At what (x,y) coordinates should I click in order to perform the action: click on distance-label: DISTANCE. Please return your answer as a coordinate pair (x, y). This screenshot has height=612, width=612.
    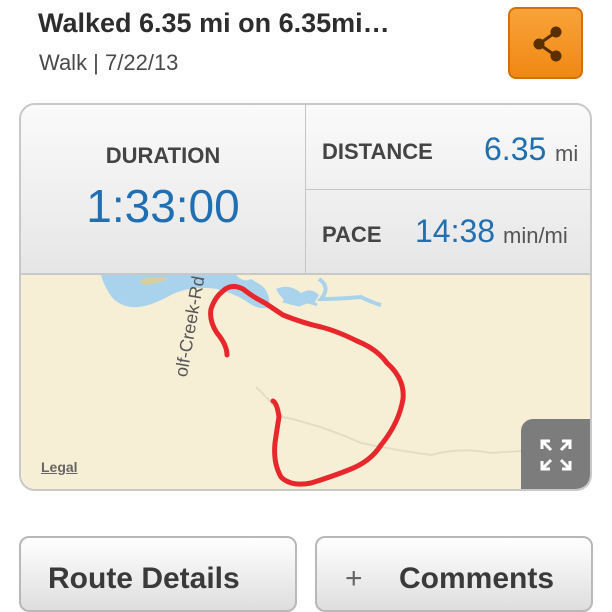
    Looking at the image, I should click on (377, 151).